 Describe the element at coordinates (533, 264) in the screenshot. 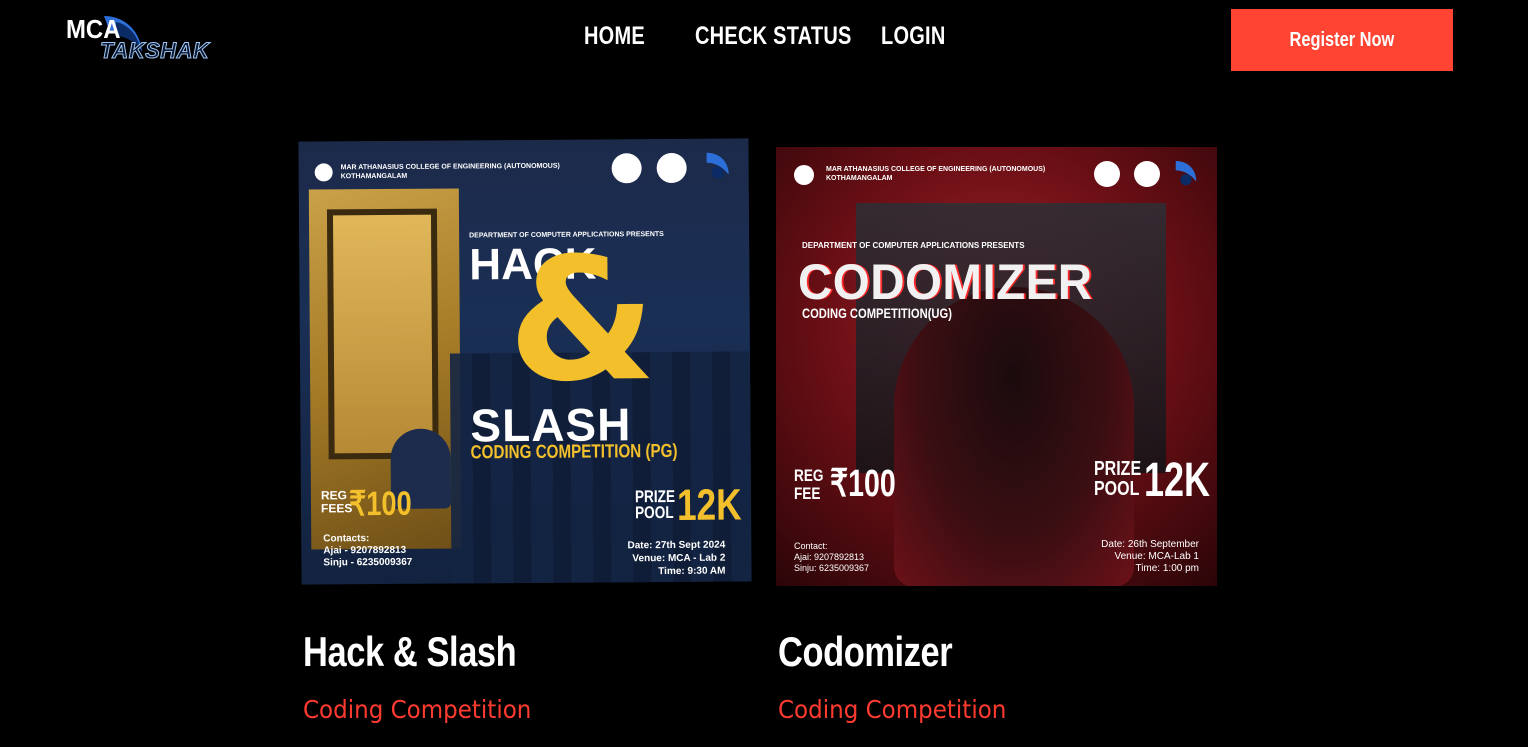

I see `poster-headline-hack: HACK` at that location.